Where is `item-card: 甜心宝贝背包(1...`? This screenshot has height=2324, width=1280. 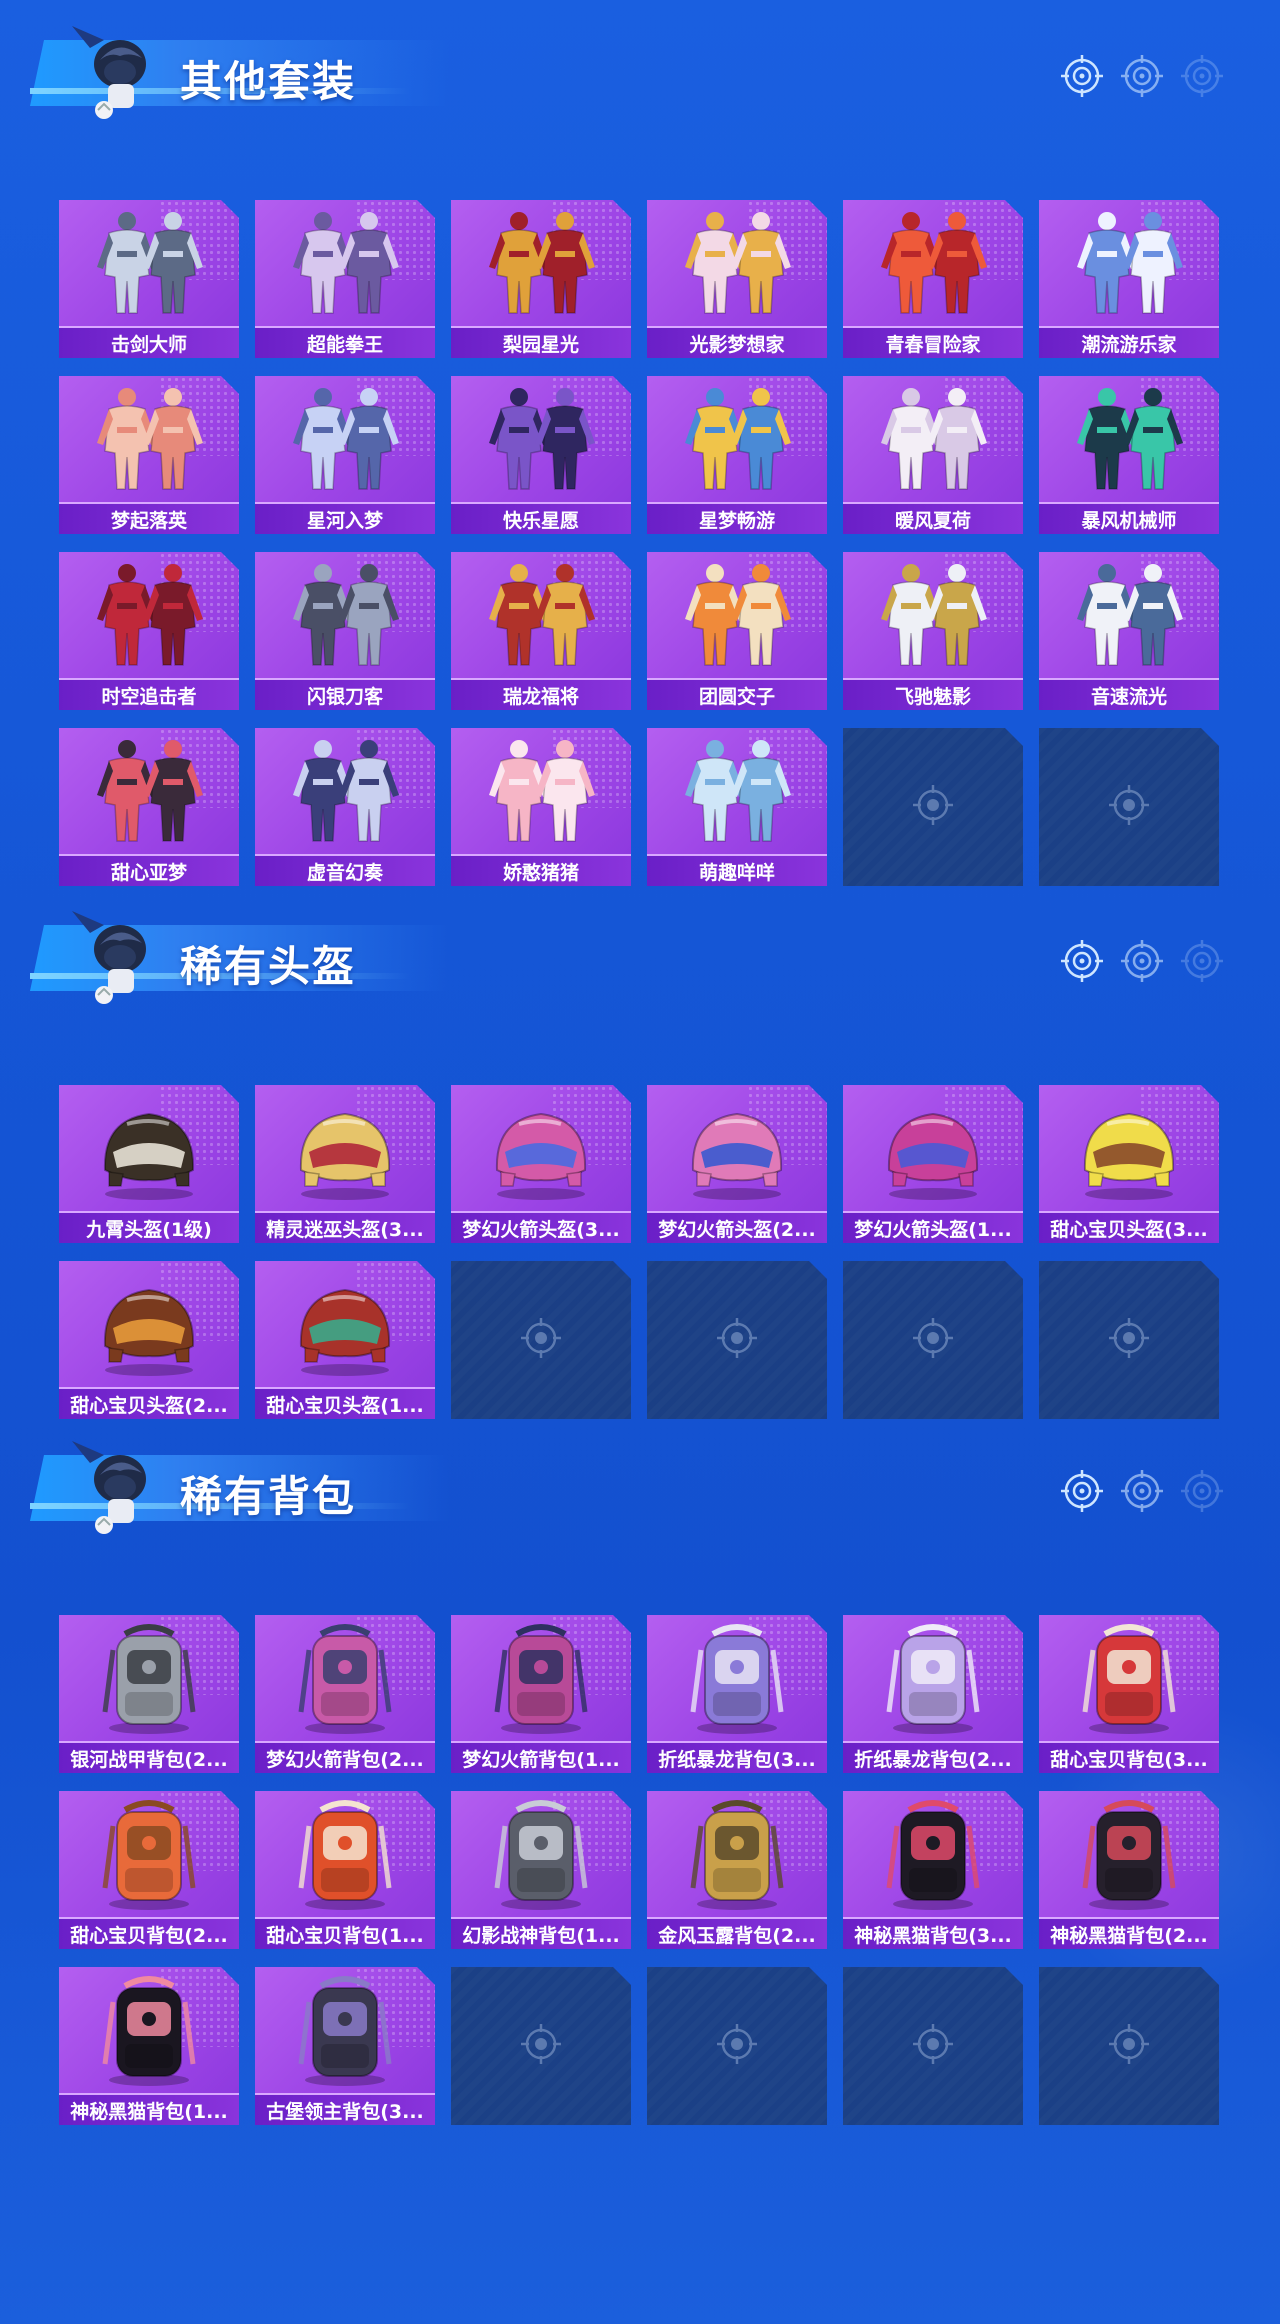
item-card: 甜心宝贝背包(1... is located at coordinates (345, 1870).